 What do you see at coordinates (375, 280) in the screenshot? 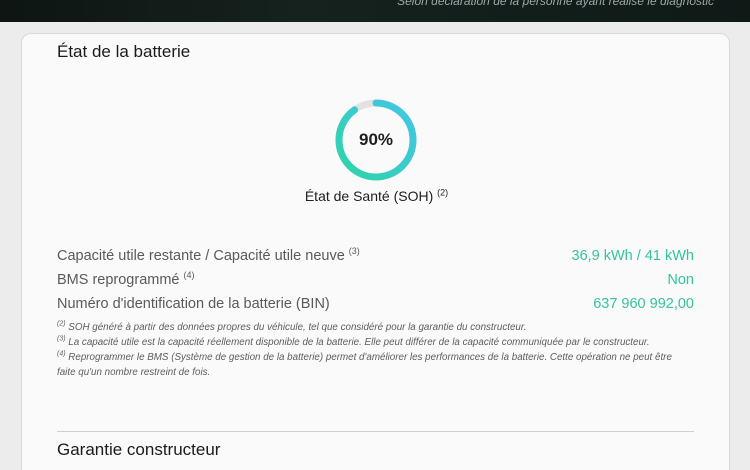
I see `bms-row: BMS reprogrammé (4) Non` at bounding box center [375, 280].